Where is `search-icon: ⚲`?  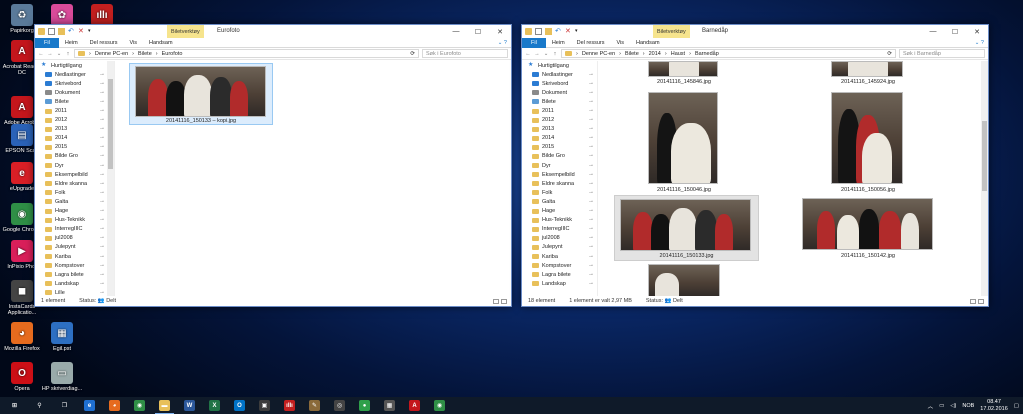
search-icon: ⚲ is located at coordinates (39, 405).